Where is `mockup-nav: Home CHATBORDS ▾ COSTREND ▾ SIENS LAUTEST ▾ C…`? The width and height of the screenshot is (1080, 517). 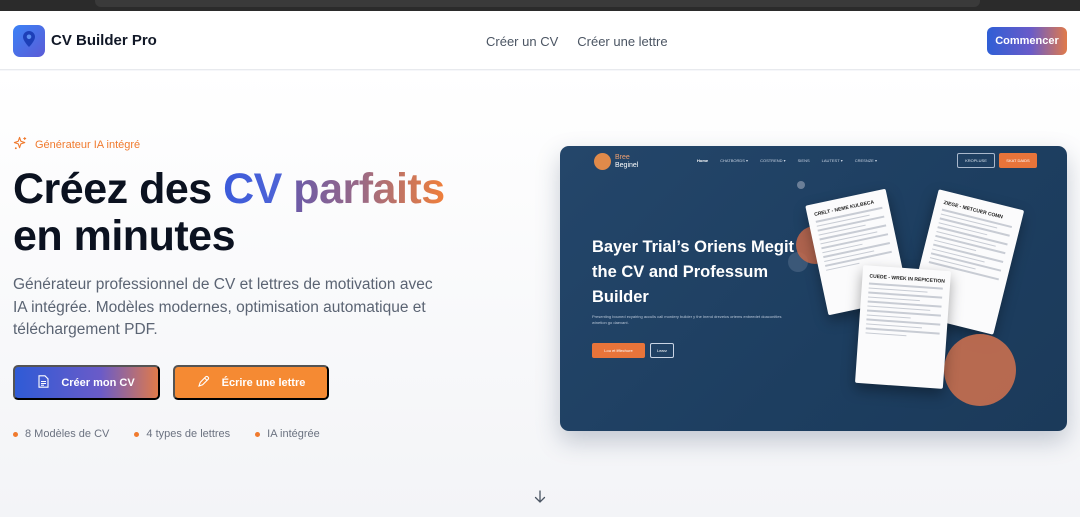 mockup-nav: Home CHATBORDS ▾ COSTREND ▾ SIENS LAUTEST ▾ C… is located at coordinates (787, 160).